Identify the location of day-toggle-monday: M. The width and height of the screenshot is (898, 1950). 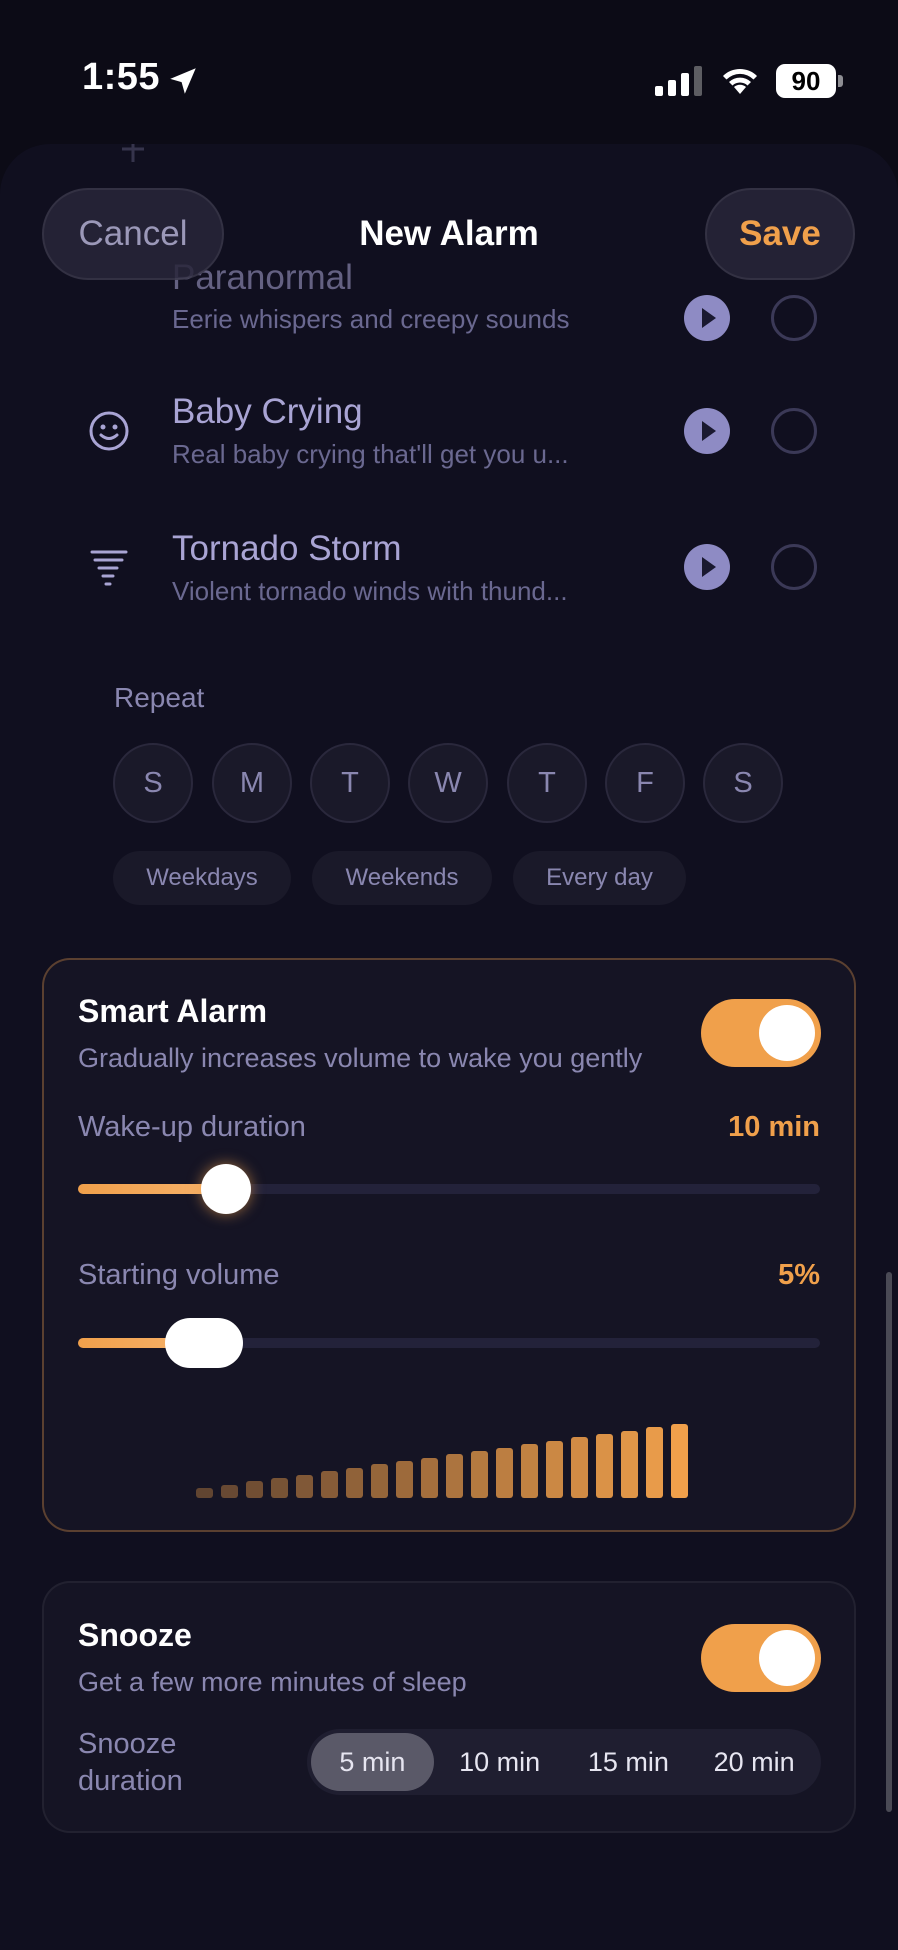
(252, 783).